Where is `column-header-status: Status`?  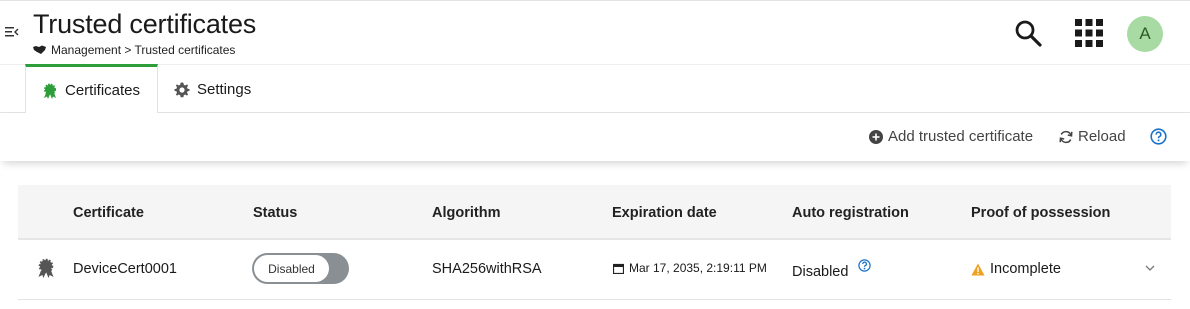 column-header-status: Status is located at coordinates (275, 213).